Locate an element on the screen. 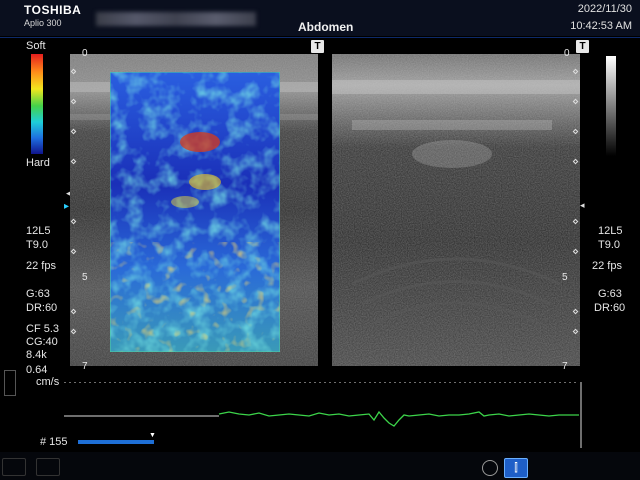 This screenshot has height=480, width=640. frame-number: # 155 is located at coordinates (54, 442).